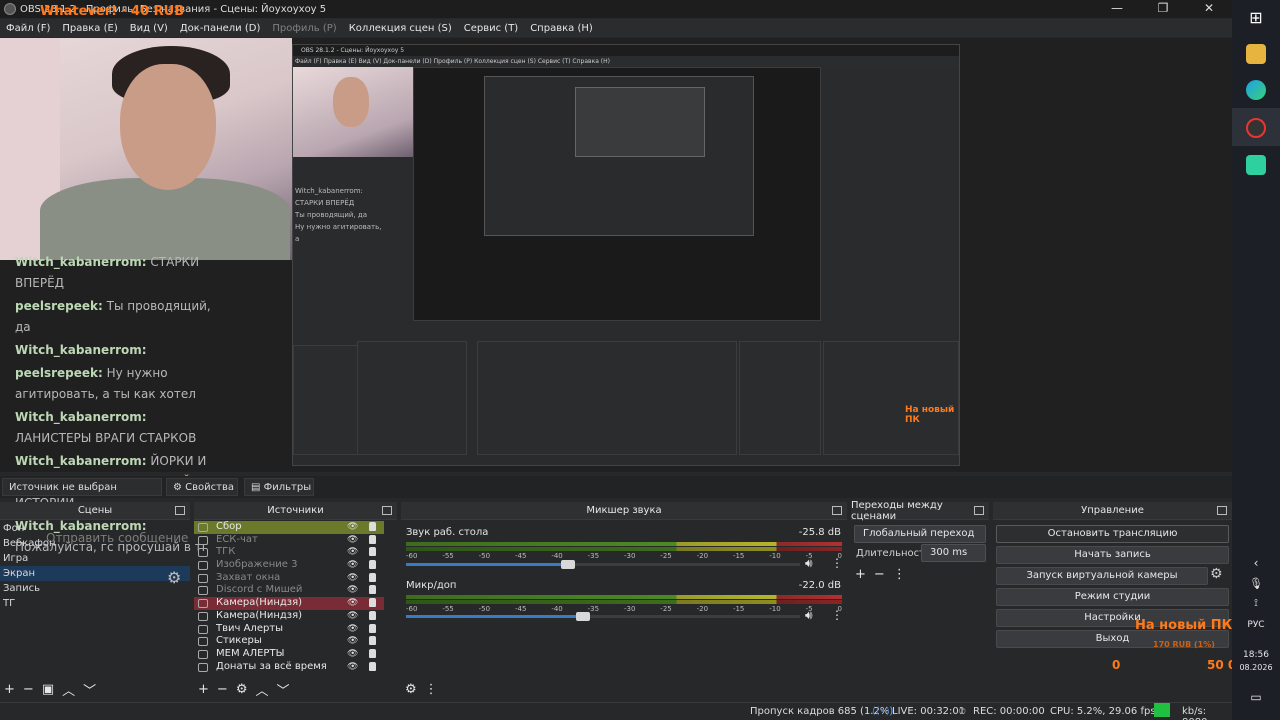 This screenshot has width=1280, height=720. Describe the element at coordinates (95, 528) in the screenshot. I see `scene-item: Фон` at that location.